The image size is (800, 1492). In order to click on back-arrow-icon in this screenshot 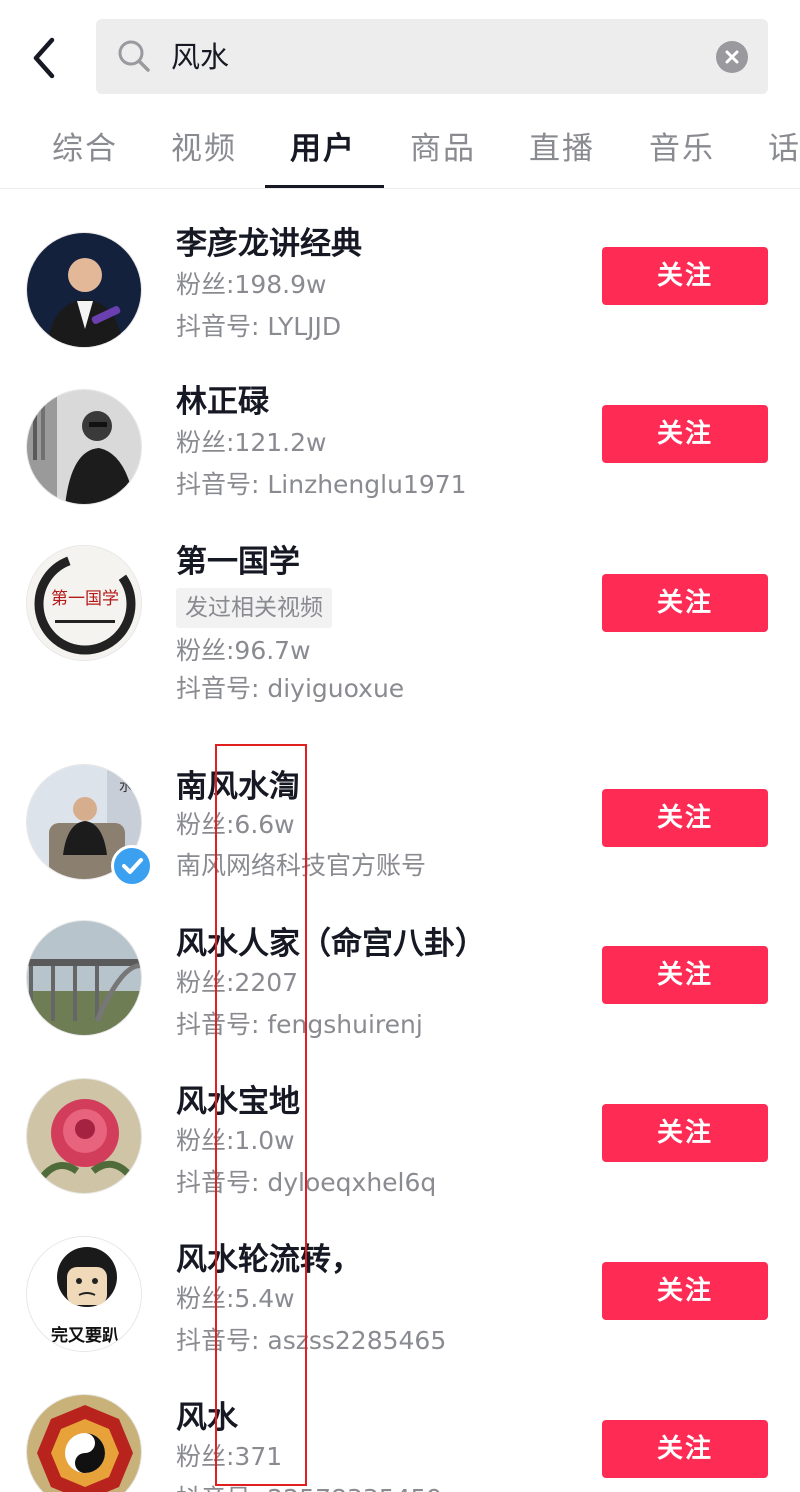, I will do `click(44, 58)`.